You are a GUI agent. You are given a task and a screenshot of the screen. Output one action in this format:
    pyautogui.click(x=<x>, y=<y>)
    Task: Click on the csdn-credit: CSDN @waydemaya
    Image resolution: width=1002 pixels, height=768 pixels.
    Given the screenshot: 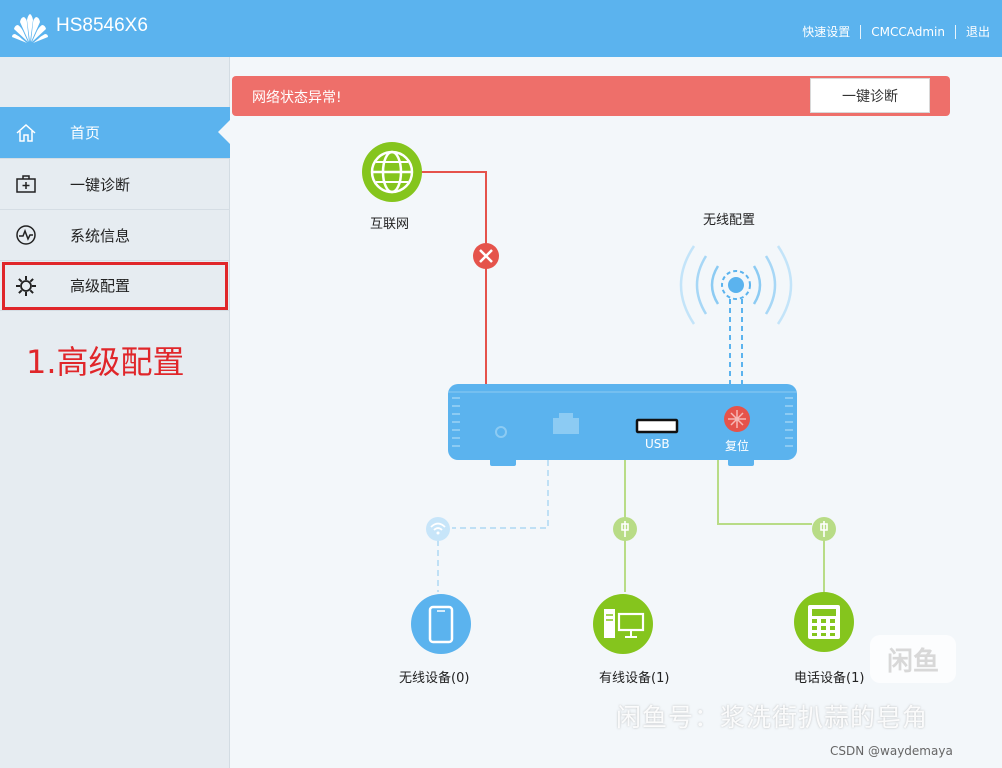 What is the action you would take?
    pyautogui.click(x=891, y=751)
    